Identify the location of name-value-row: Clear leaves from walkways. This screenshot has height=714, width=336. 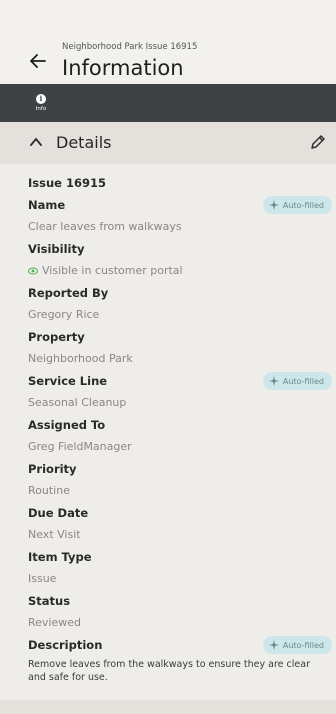
(182, 227).